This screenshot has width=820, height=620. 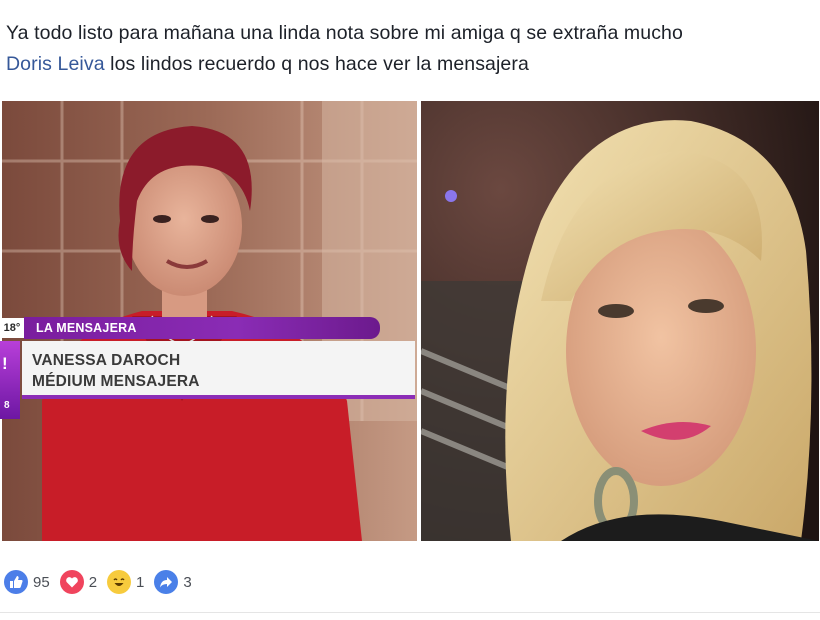 What do you see at coordinates (410, 612) in the screenshot?
I see `divider` at bounding box center [410, 612].